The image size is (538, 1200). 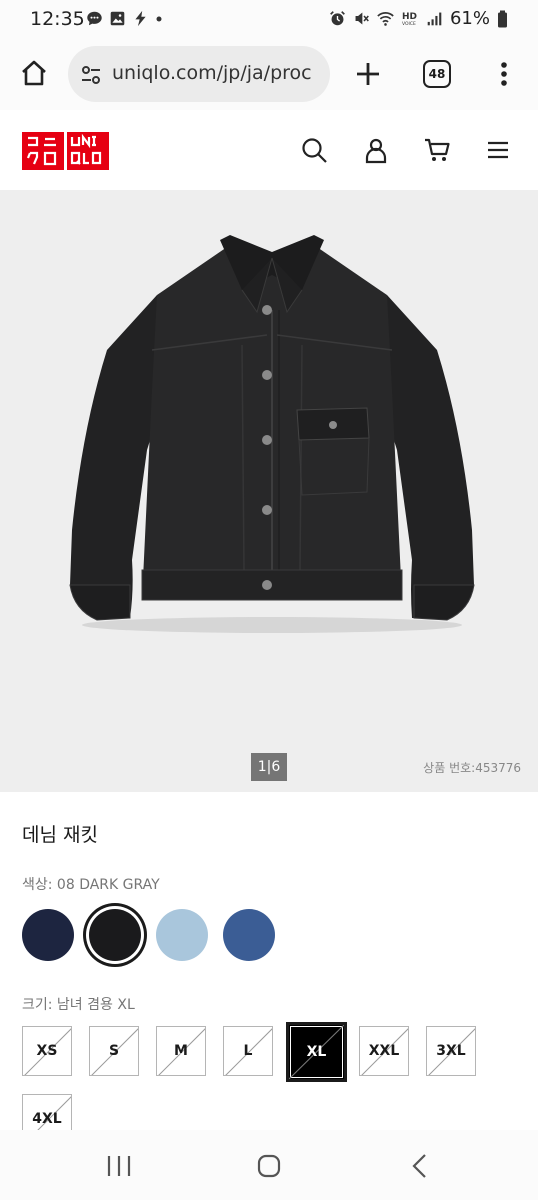 What do you see at coordinates (368, 74) in the screenshot?
I see `plus-icon` at bounding box center [368, 74].